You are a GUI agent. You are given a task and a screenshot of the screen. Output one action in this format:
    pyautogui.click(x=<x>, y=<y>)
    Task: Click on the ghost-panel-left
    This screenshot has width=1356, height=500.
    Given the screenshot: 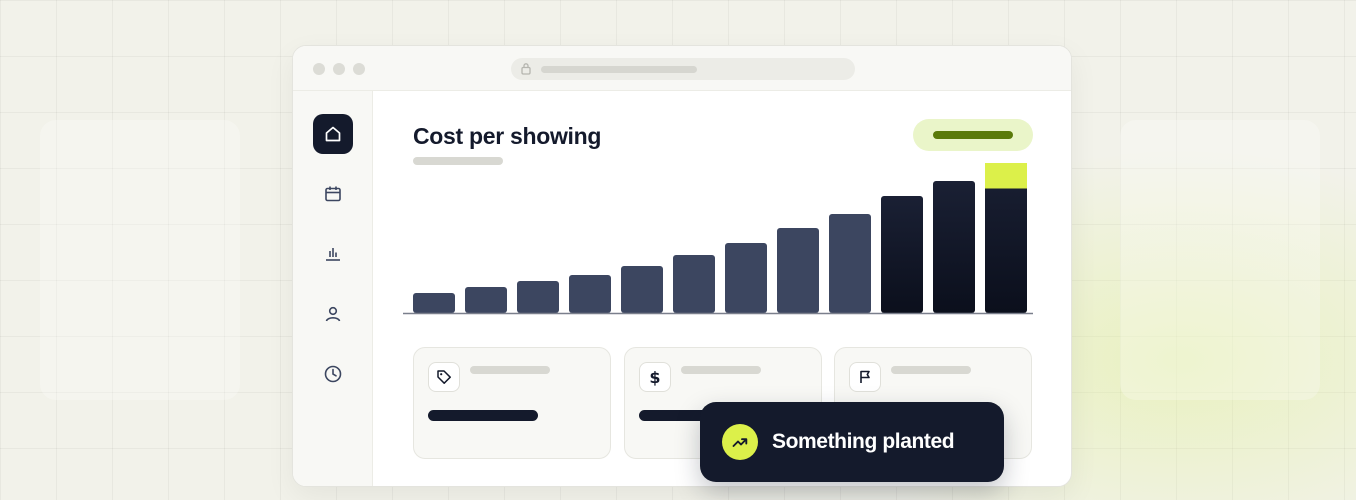 What is the action you would take?
    pyautogui.click(x=140, y=260)
    